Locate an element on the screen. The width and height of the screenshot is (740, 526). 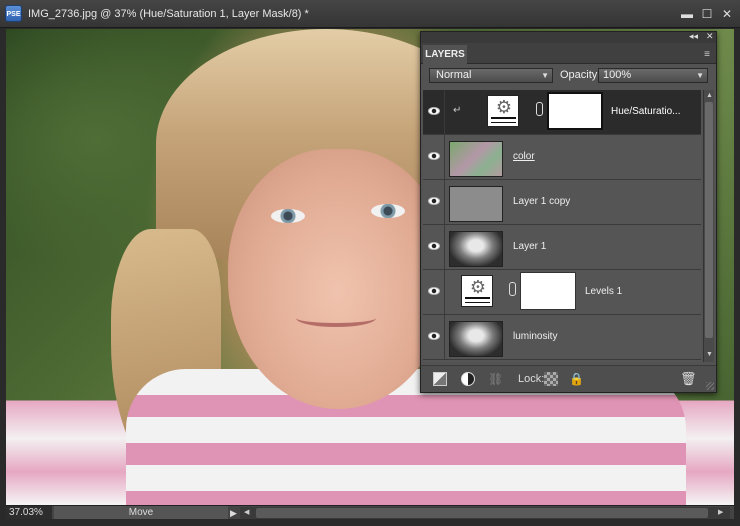
tool-info: Move is located at coordinates (141, 513).